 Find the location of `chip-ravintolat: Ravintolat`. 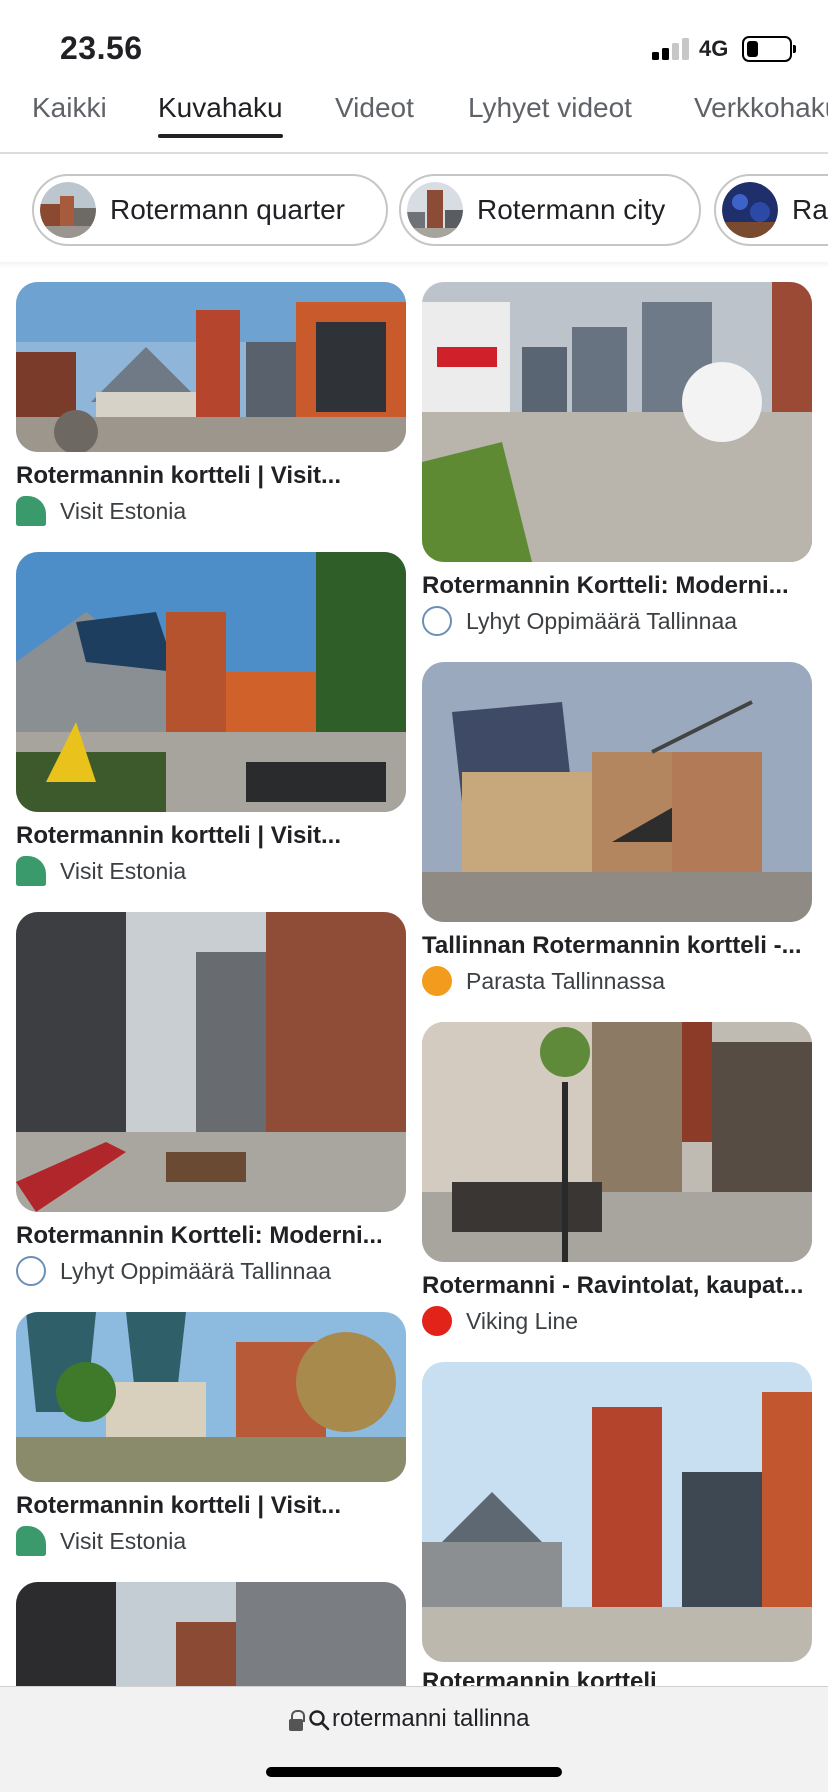

chip-ravintolat: Ravintolat is located at coordinates (771, 210).